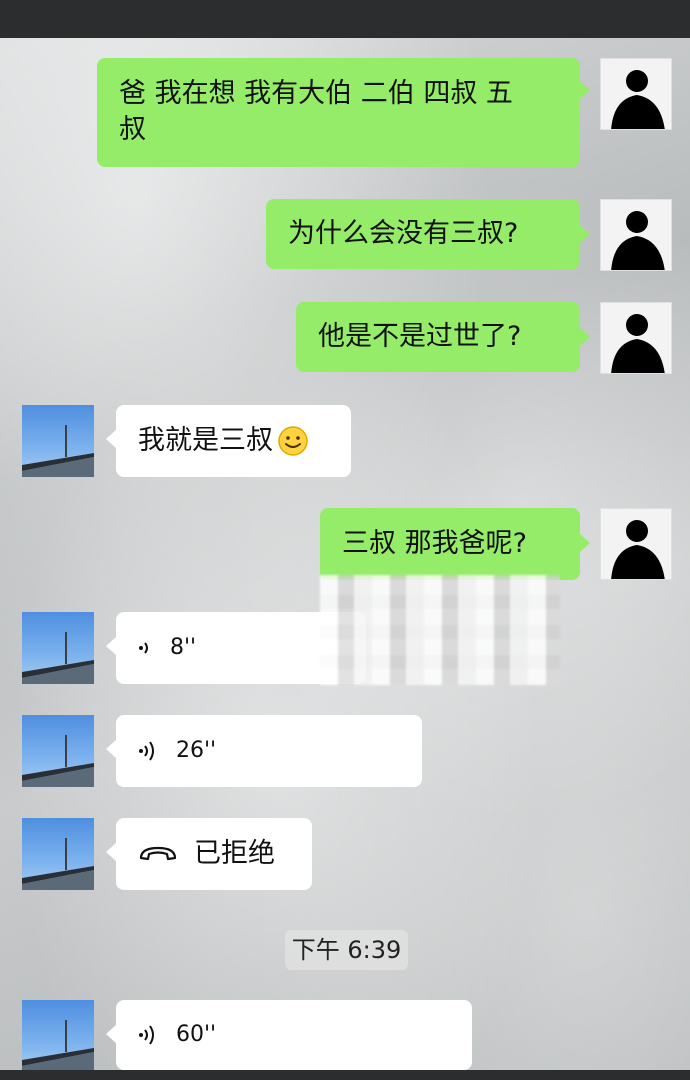 The height and width of the screenshot is (1080, 690). What do you see at coordinates (158, 853) in the screenshot?
I see `phone-hangup-icon` at bounding box center [158, 853].